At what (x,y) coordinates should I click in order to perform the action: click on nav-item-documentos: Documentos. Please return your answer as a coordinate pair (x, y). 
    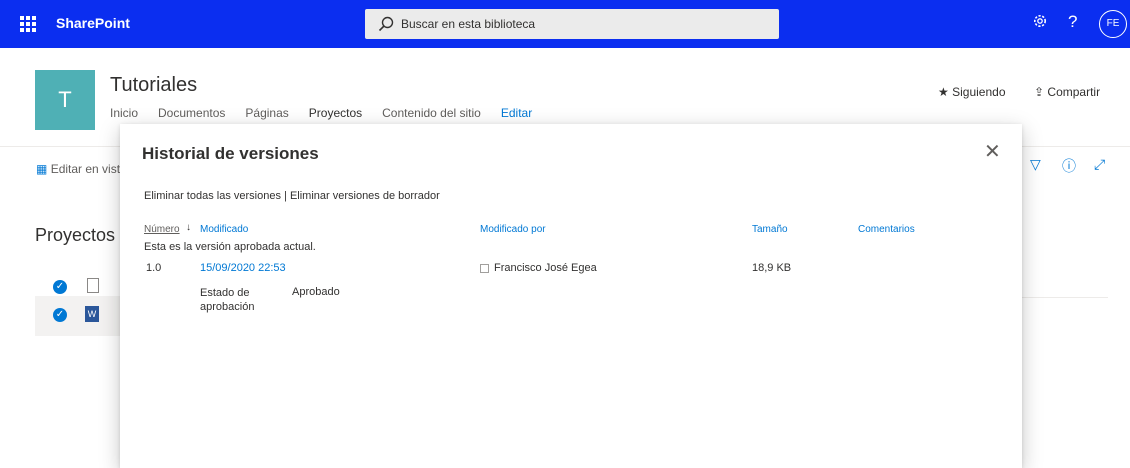
    Looking at the image, I should click on (191, 116).